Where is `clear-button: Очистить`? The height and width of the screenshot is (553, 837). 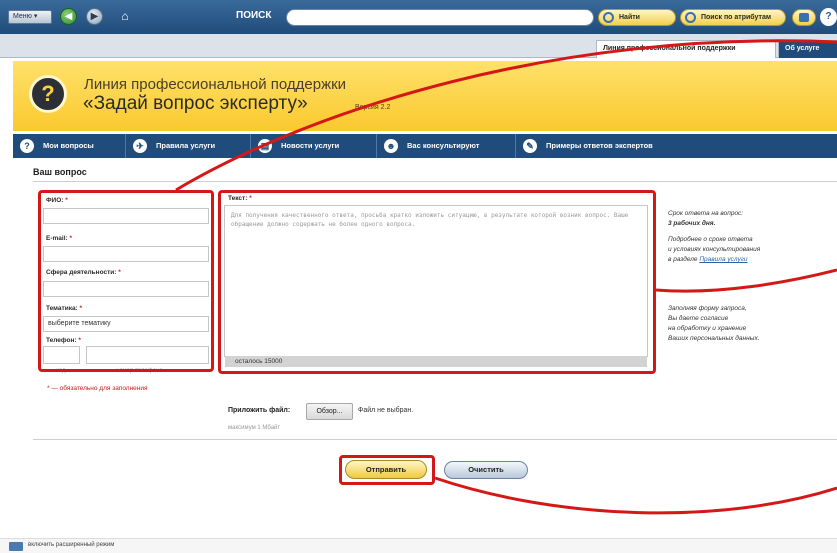 clear-button: Очистить is located at coordinates (486, 470).